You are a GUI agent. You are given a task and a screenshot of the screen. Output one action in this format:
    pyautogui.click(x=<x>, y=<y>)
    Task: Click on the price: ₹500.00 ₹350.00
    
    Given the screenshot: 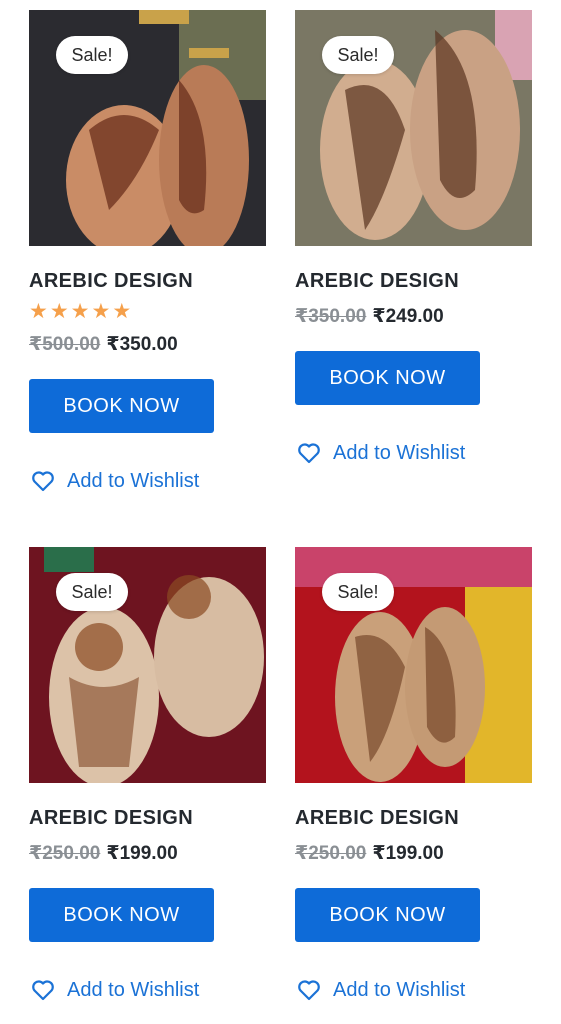 What is the action you would take?
    pyautogui.click(x=148, y=345)
    